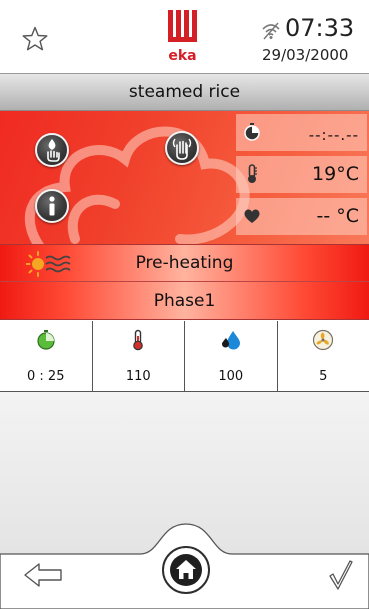 Image resolution: width=369 pixels, height=609 pixels. What do you see at coordinates (231, 356) in the screenshot?
I see `param-humidity: 100` at bounding box center [231, 356].